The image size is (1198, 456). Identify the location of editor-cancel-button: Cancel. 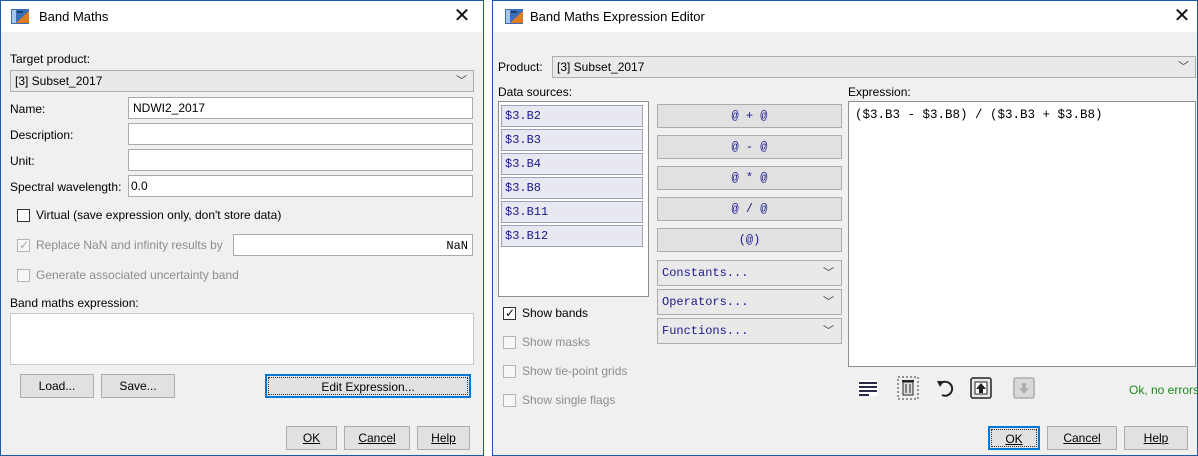
(1082, 438).